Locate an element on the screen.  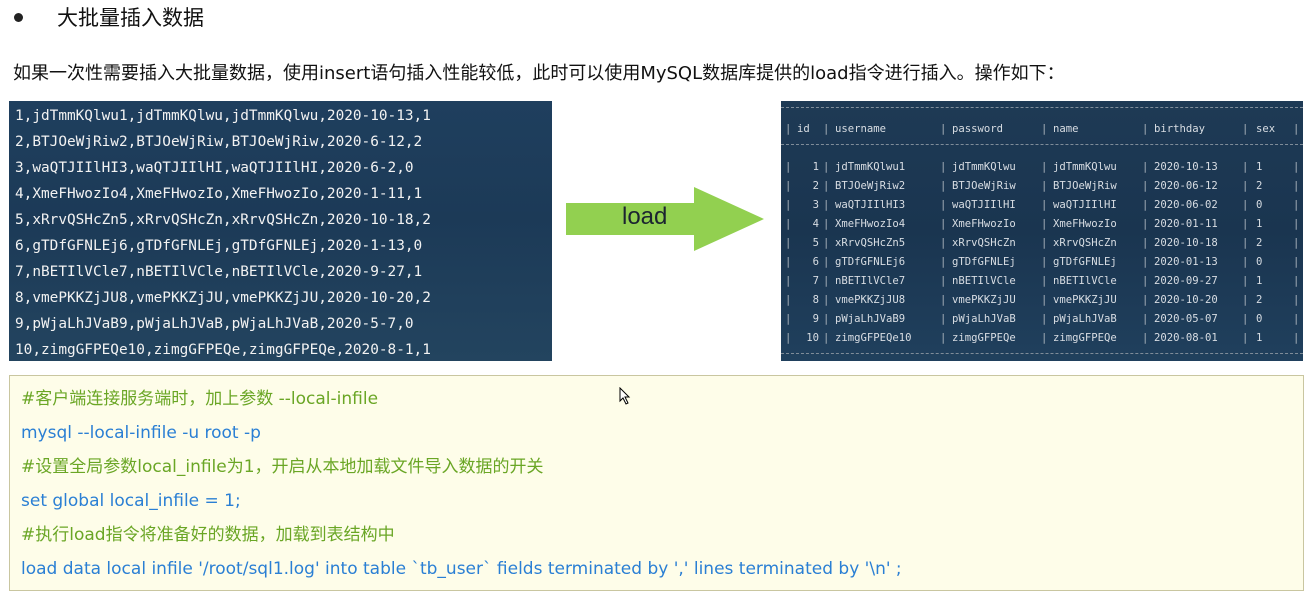
table-cell: nBETIlVCle is located at coordinates (1085, 281).